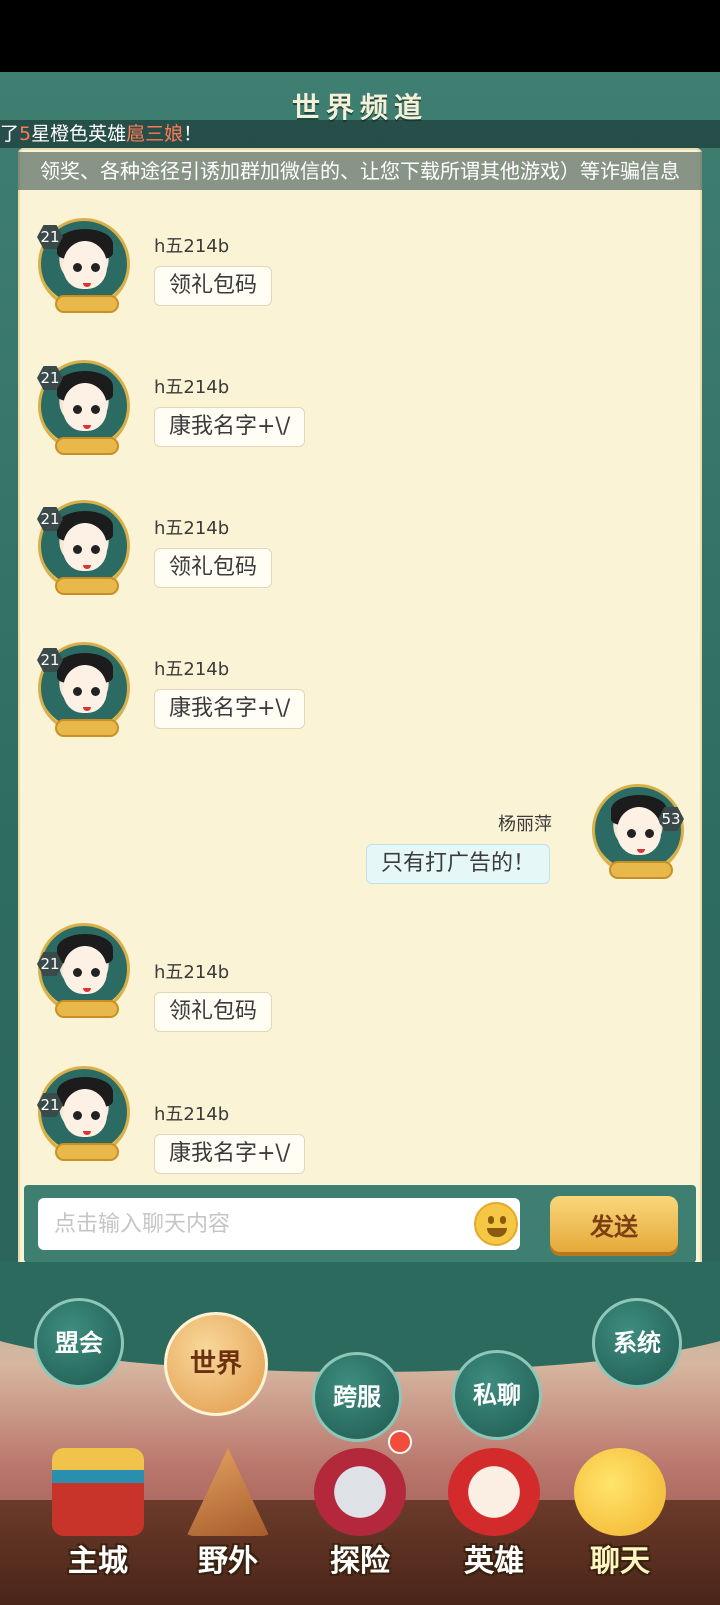  I want to click on nav-explore: 探险, so click(360, 1520).